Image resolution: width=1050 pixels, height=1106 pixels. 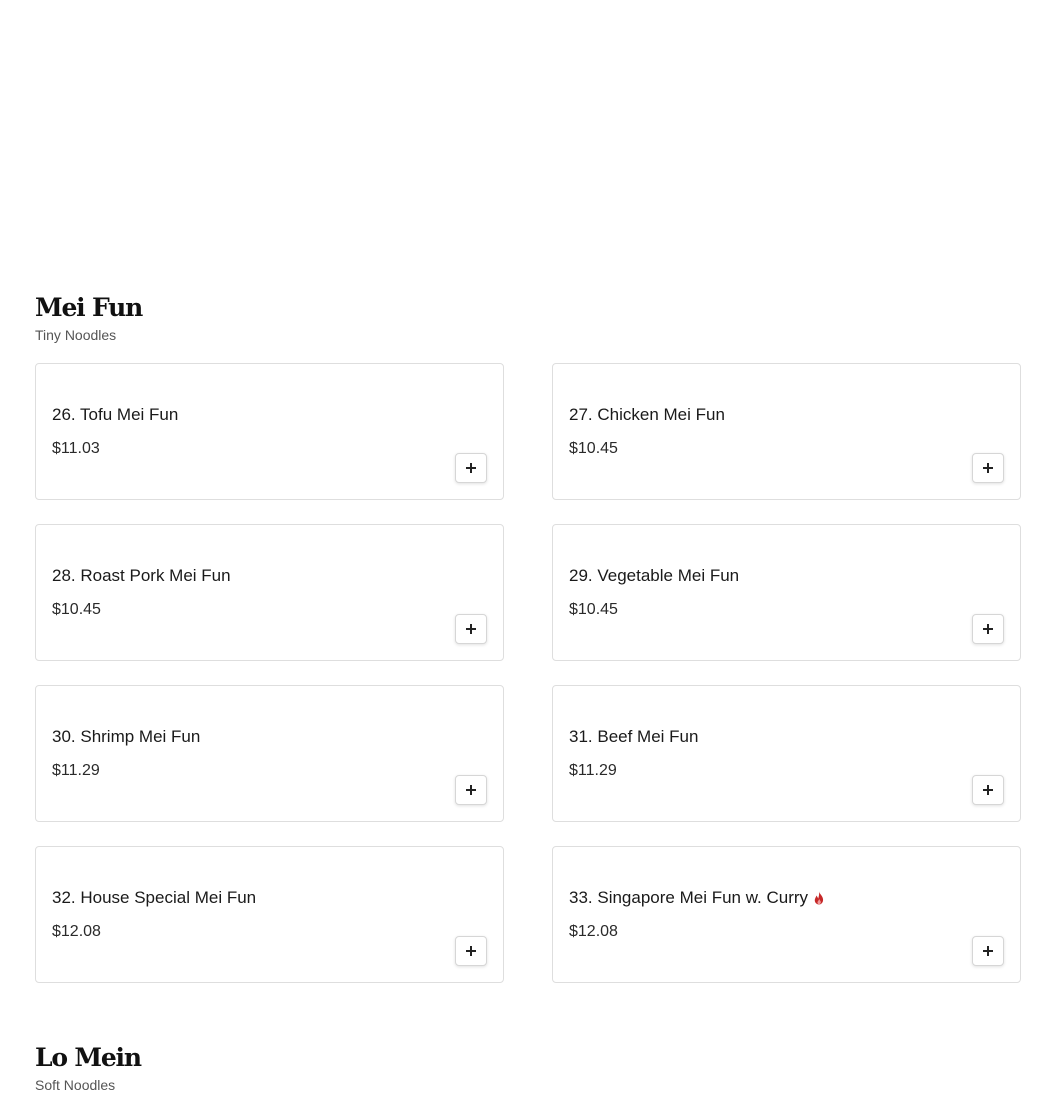 I want to click on menu-item-name: 30. Shrimp Mei Fun, so click(x=126, y=736).